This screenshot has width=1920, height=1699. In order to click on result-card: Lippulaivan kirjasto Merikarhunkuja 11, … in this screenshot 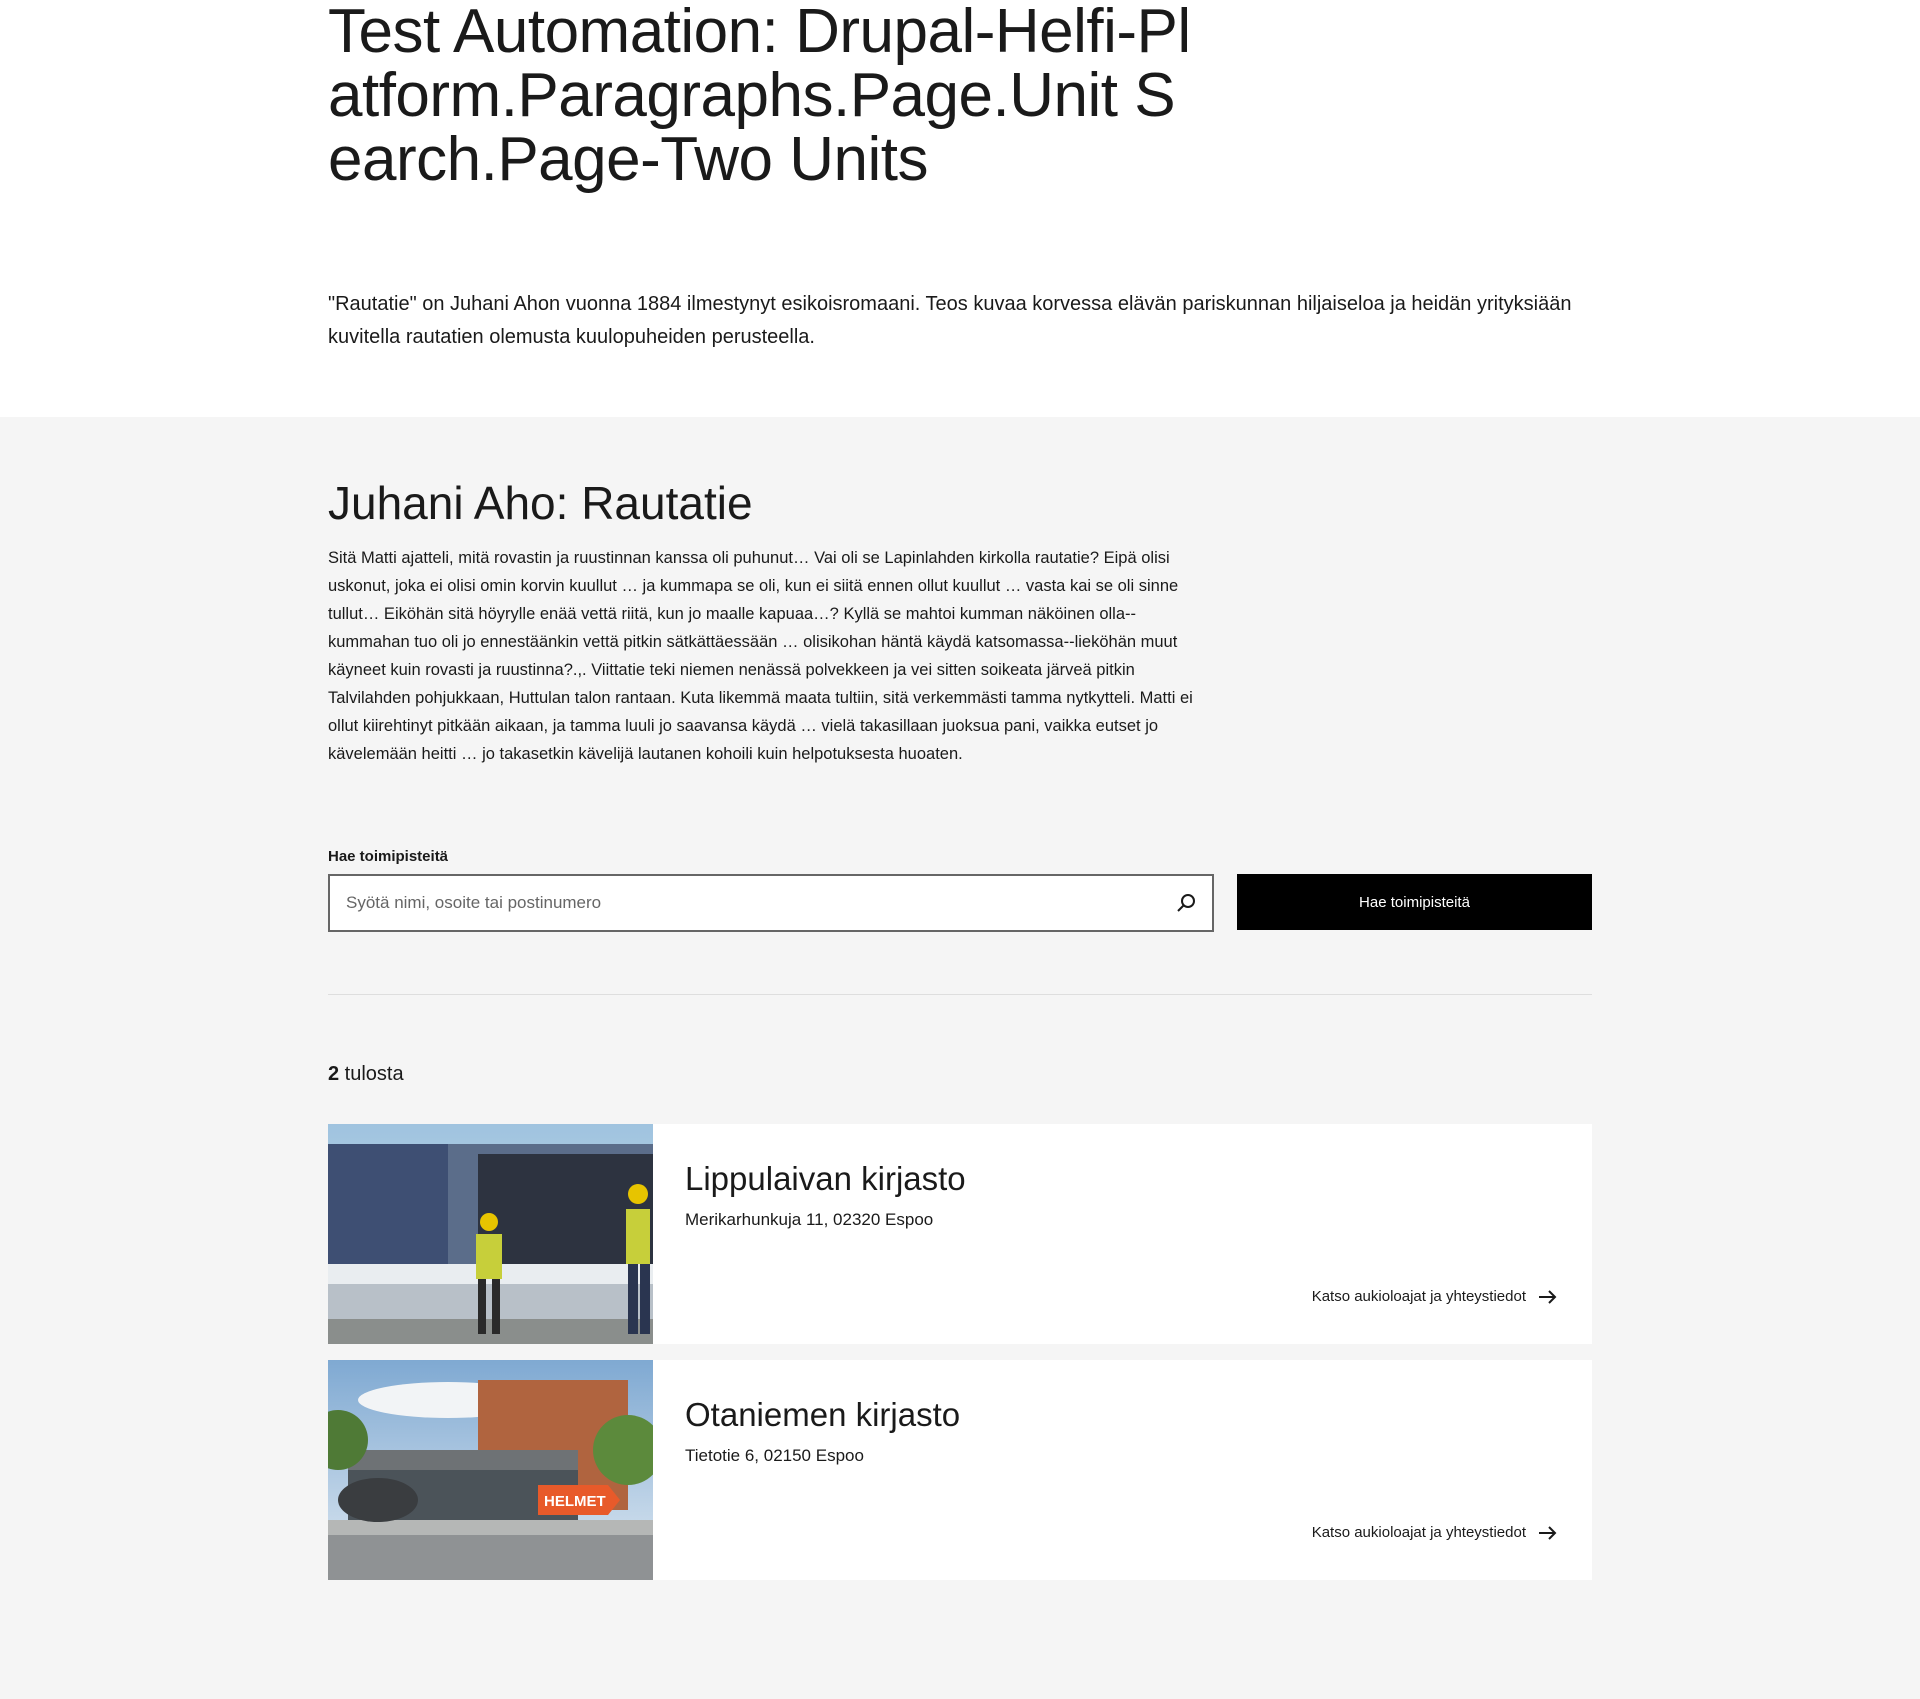, I will do `click(960, 1234)`.